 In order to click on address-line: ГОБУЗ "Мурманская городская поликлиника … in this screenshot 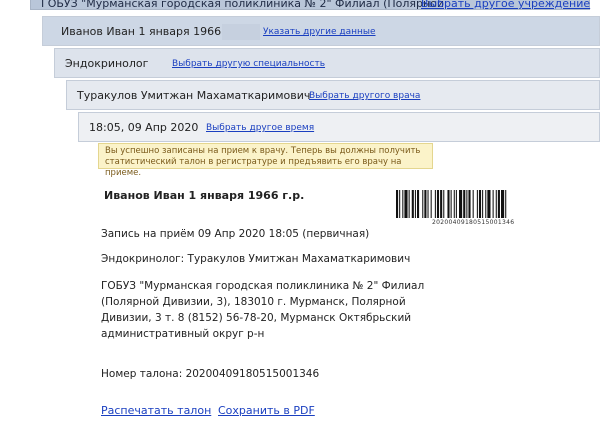, I will do `click(263, 286)`.